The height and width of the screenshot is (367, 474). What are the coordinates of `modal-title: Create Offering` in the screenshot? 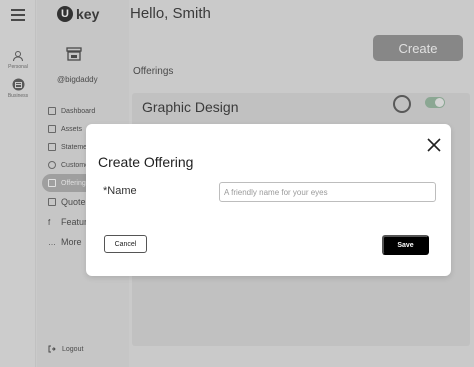 It's located at (146, 162).